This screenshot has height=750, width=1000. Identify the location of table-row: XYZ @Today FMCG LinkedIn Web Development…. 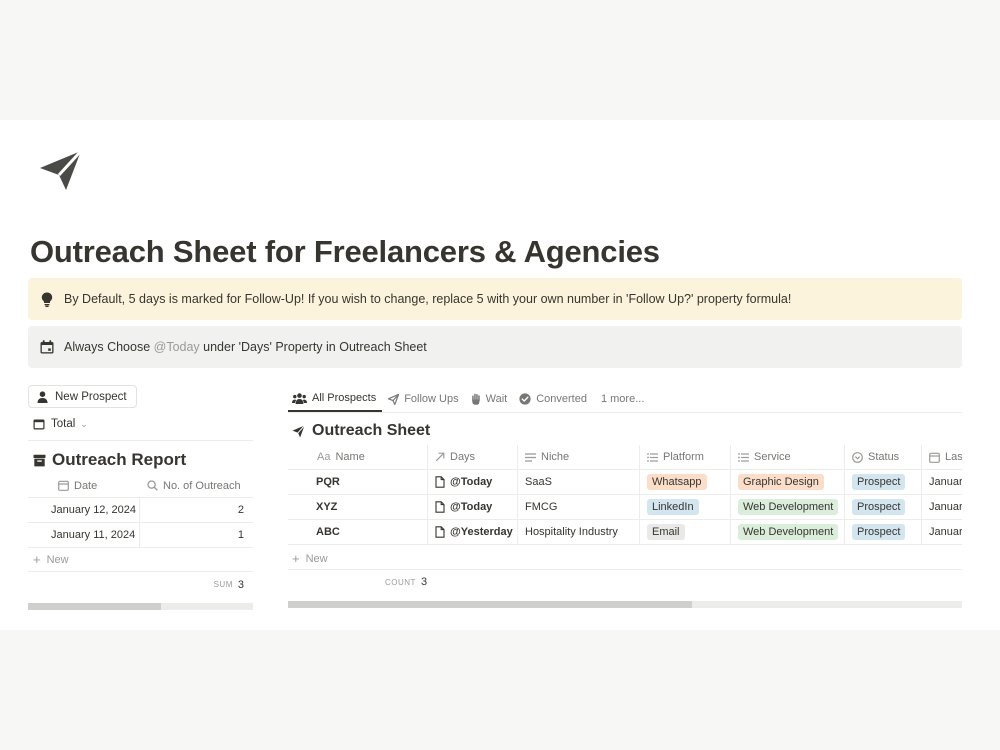
(625, 507).